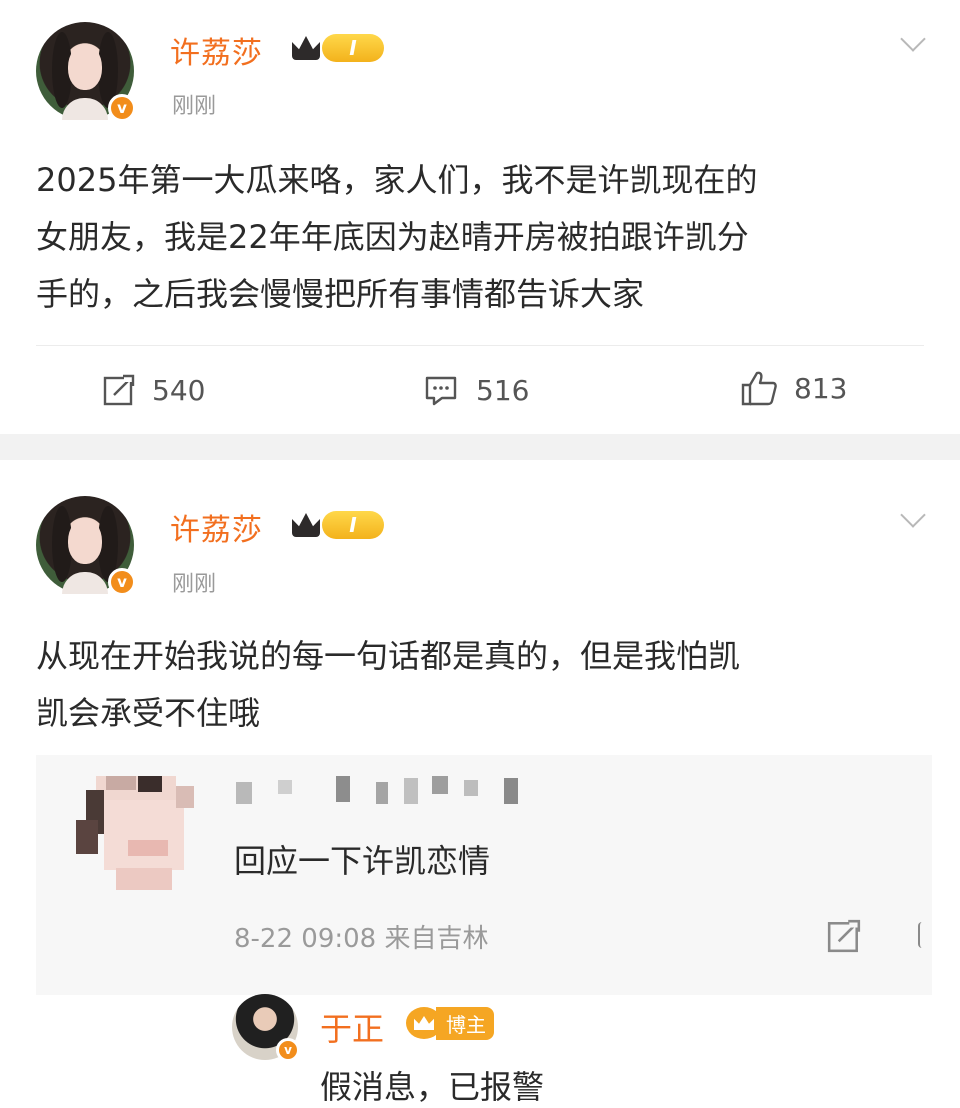 This screenshot has width=960, height=1108. Describe the element at coordinates (392, 237) in the screenshot. I see `post-text-line: 女朋友，我是22年年底因为赵晴开房被拍跟许凯分` at that location.